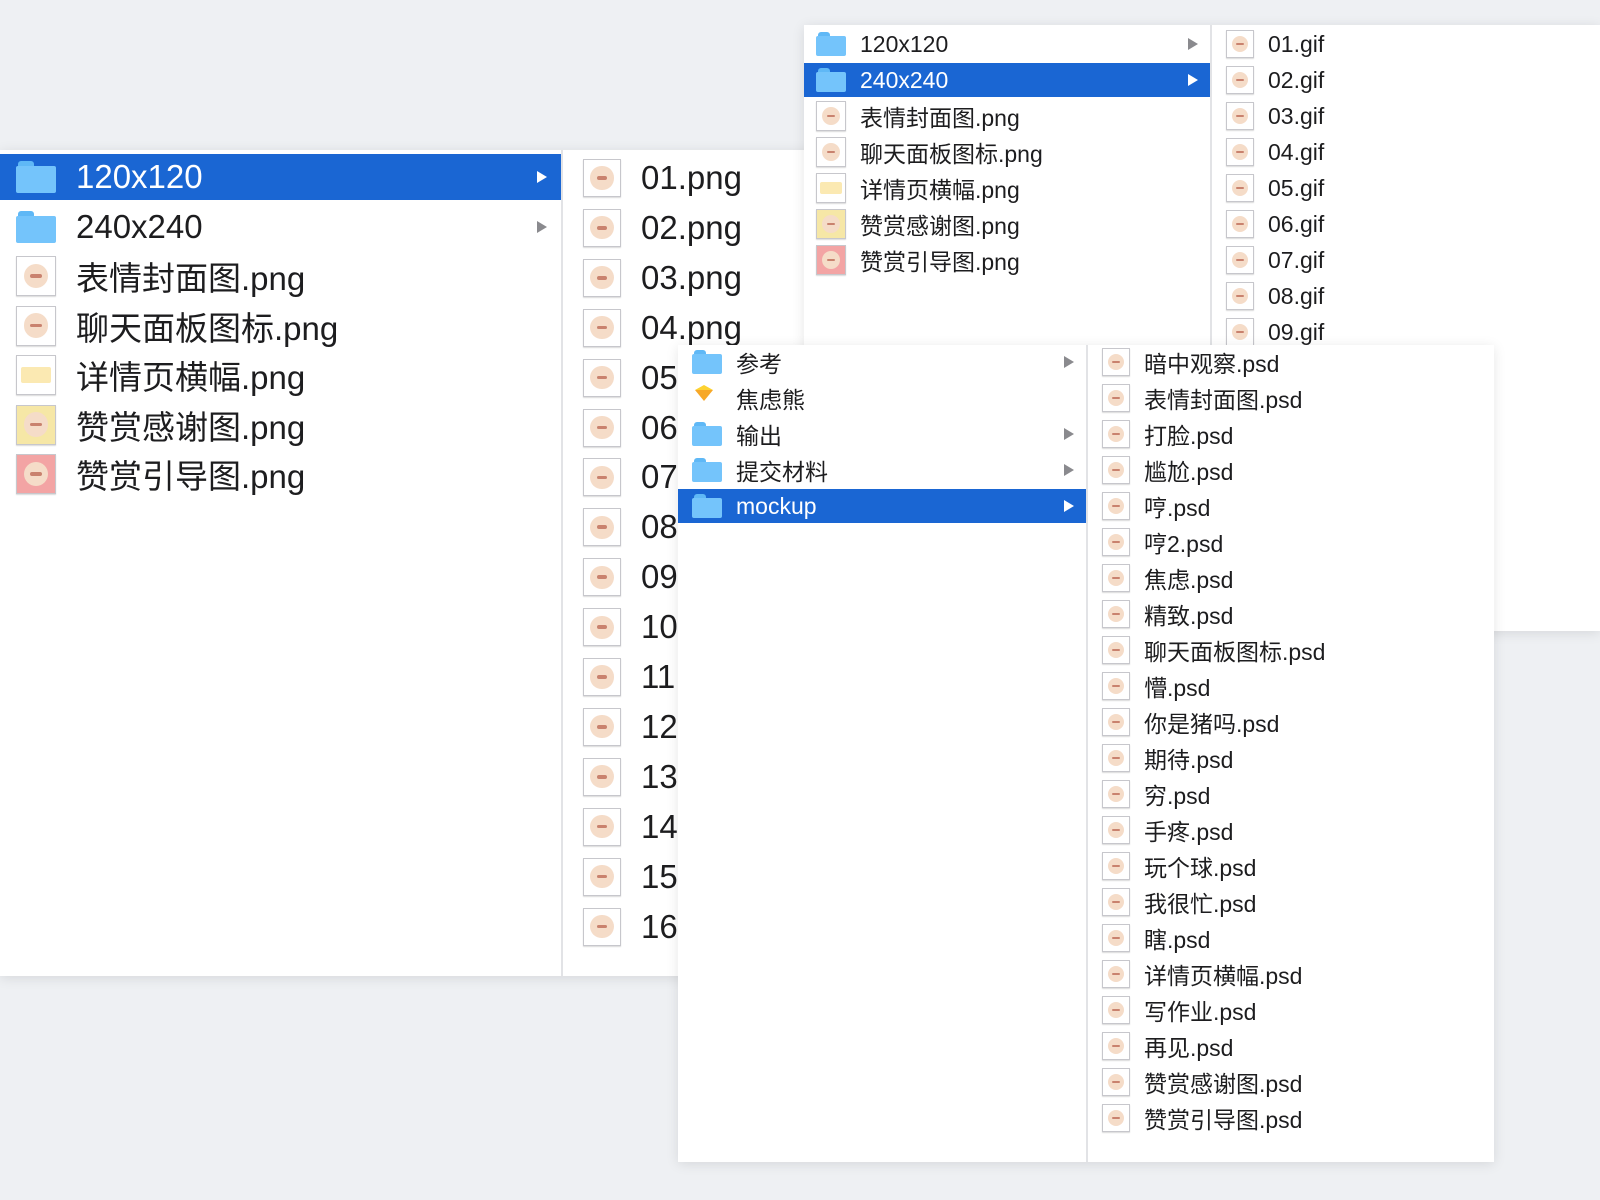  I want to click on file-row: 哼2.psd, so click(1291, 542).